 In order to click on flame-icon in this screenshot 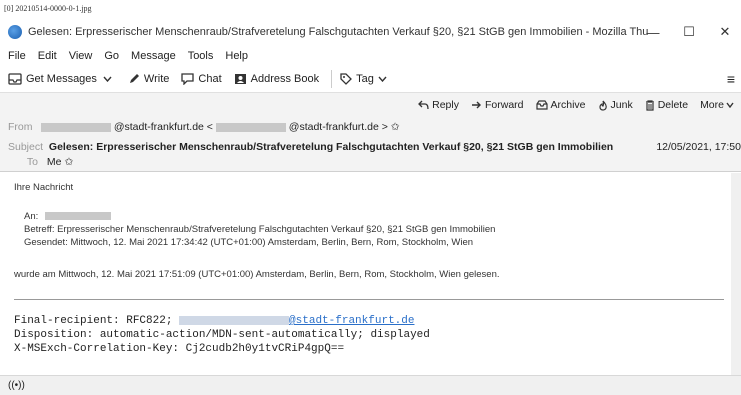, I will do `click(602, 105)`.